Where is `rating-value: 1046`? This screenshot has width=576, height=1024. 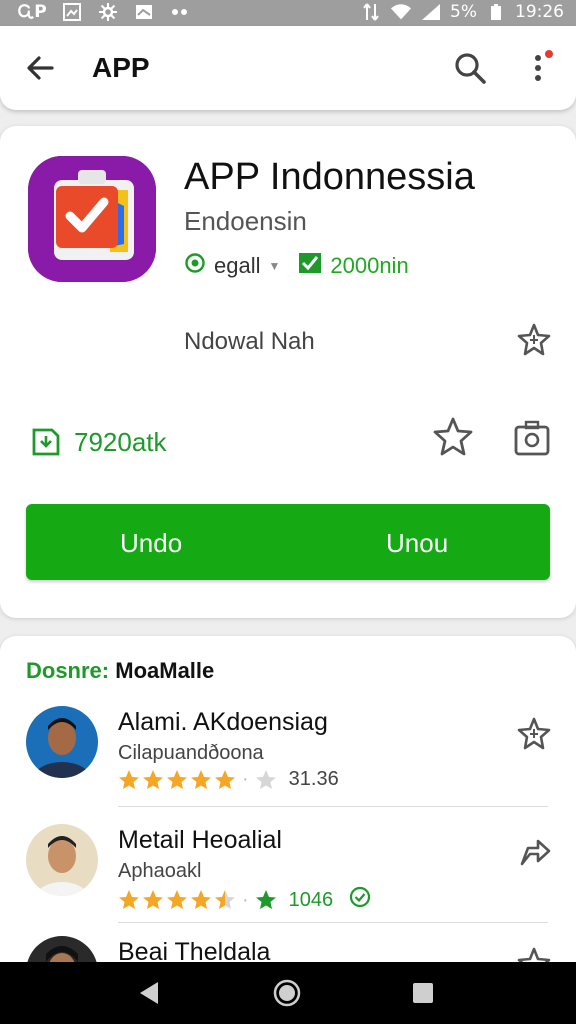 rating-value: 1046 is located at coordinates (311, 899).